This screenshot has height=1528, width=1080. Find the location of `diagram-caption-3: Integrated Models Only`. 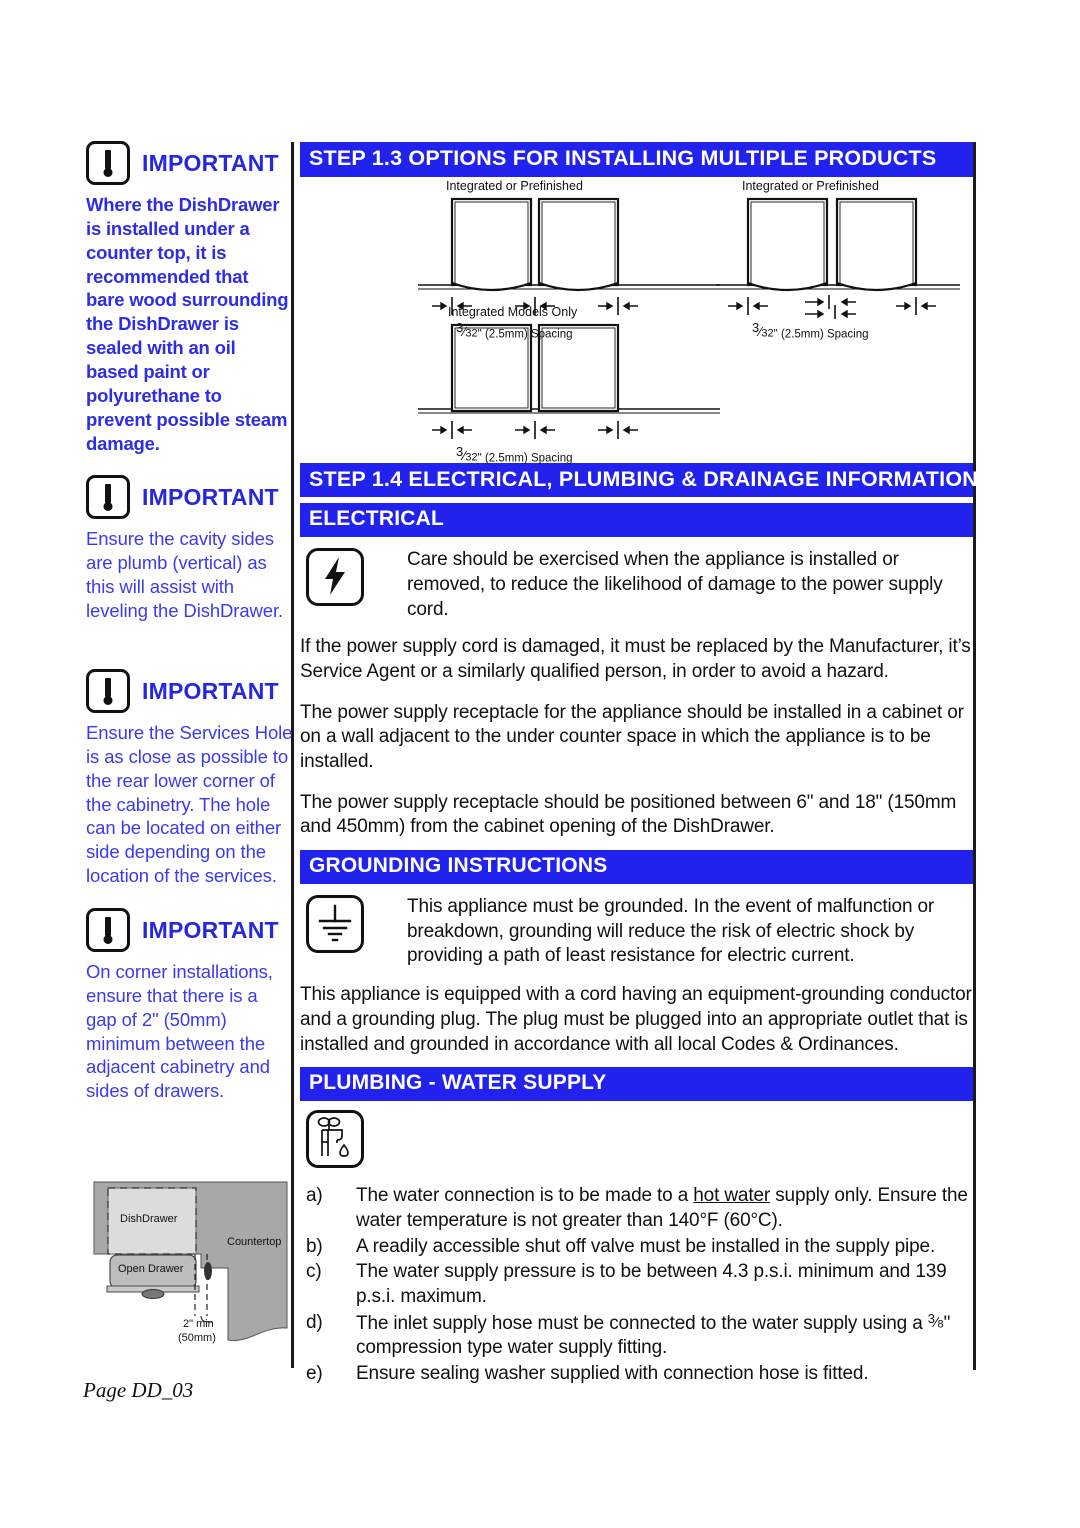

diagram-caption-3: Integrated Models Only is located at coordinates (513, 311).